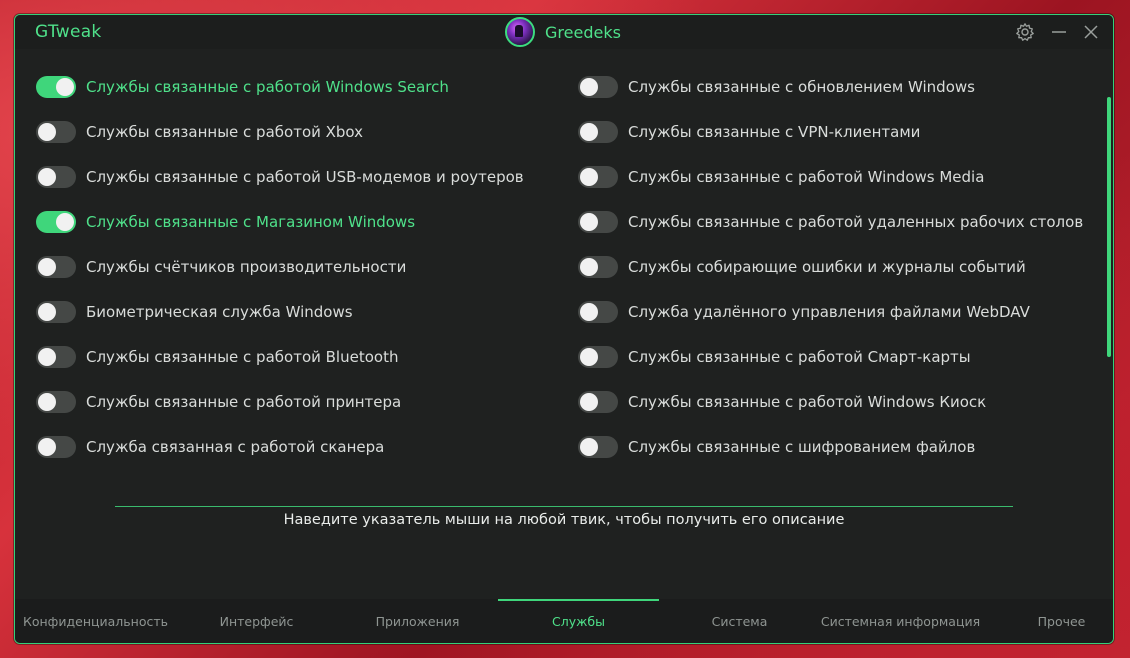  Describe the element at coordinates (801, 87) in the screenshot. I see `service-label: Службы связанные с обновлением Windows` at that location.